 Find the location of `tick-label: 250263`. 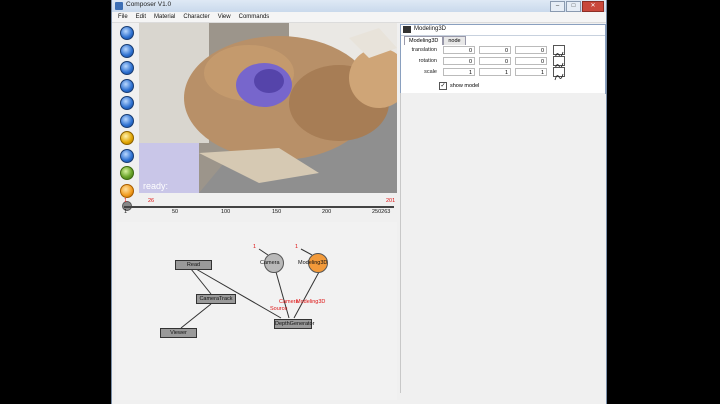

tick-label: 250263 is located at coordinates (381, 212).